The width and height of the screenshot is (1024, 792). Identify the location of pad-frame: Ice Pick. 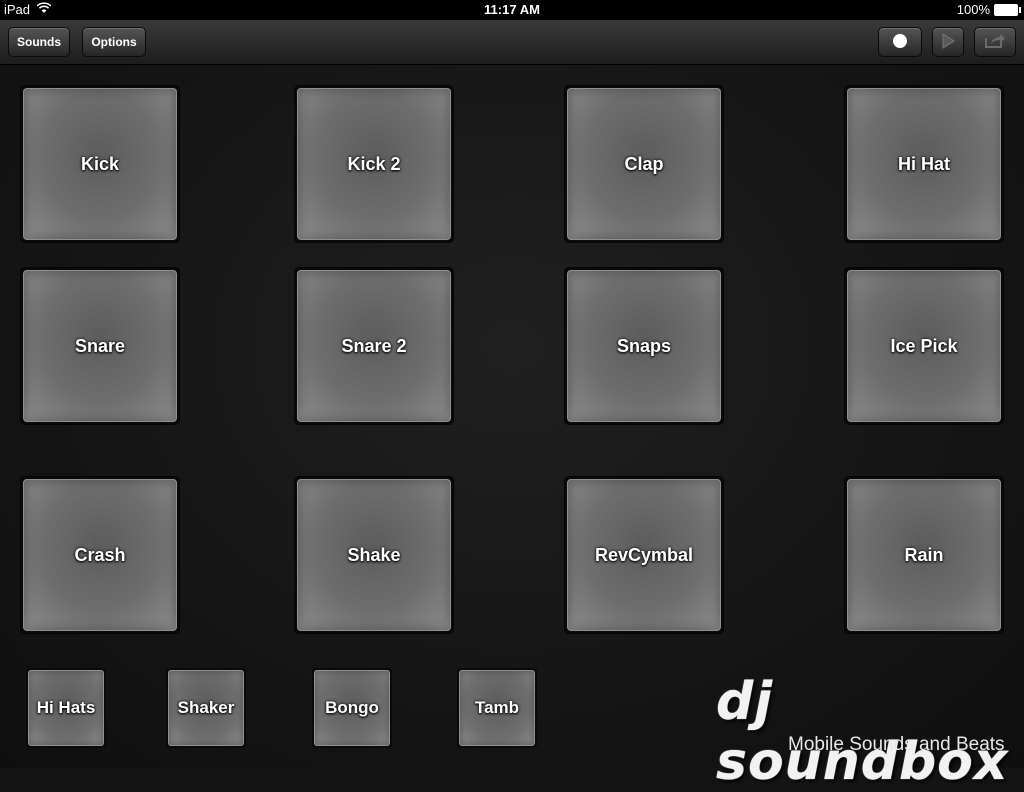
(924, 346).